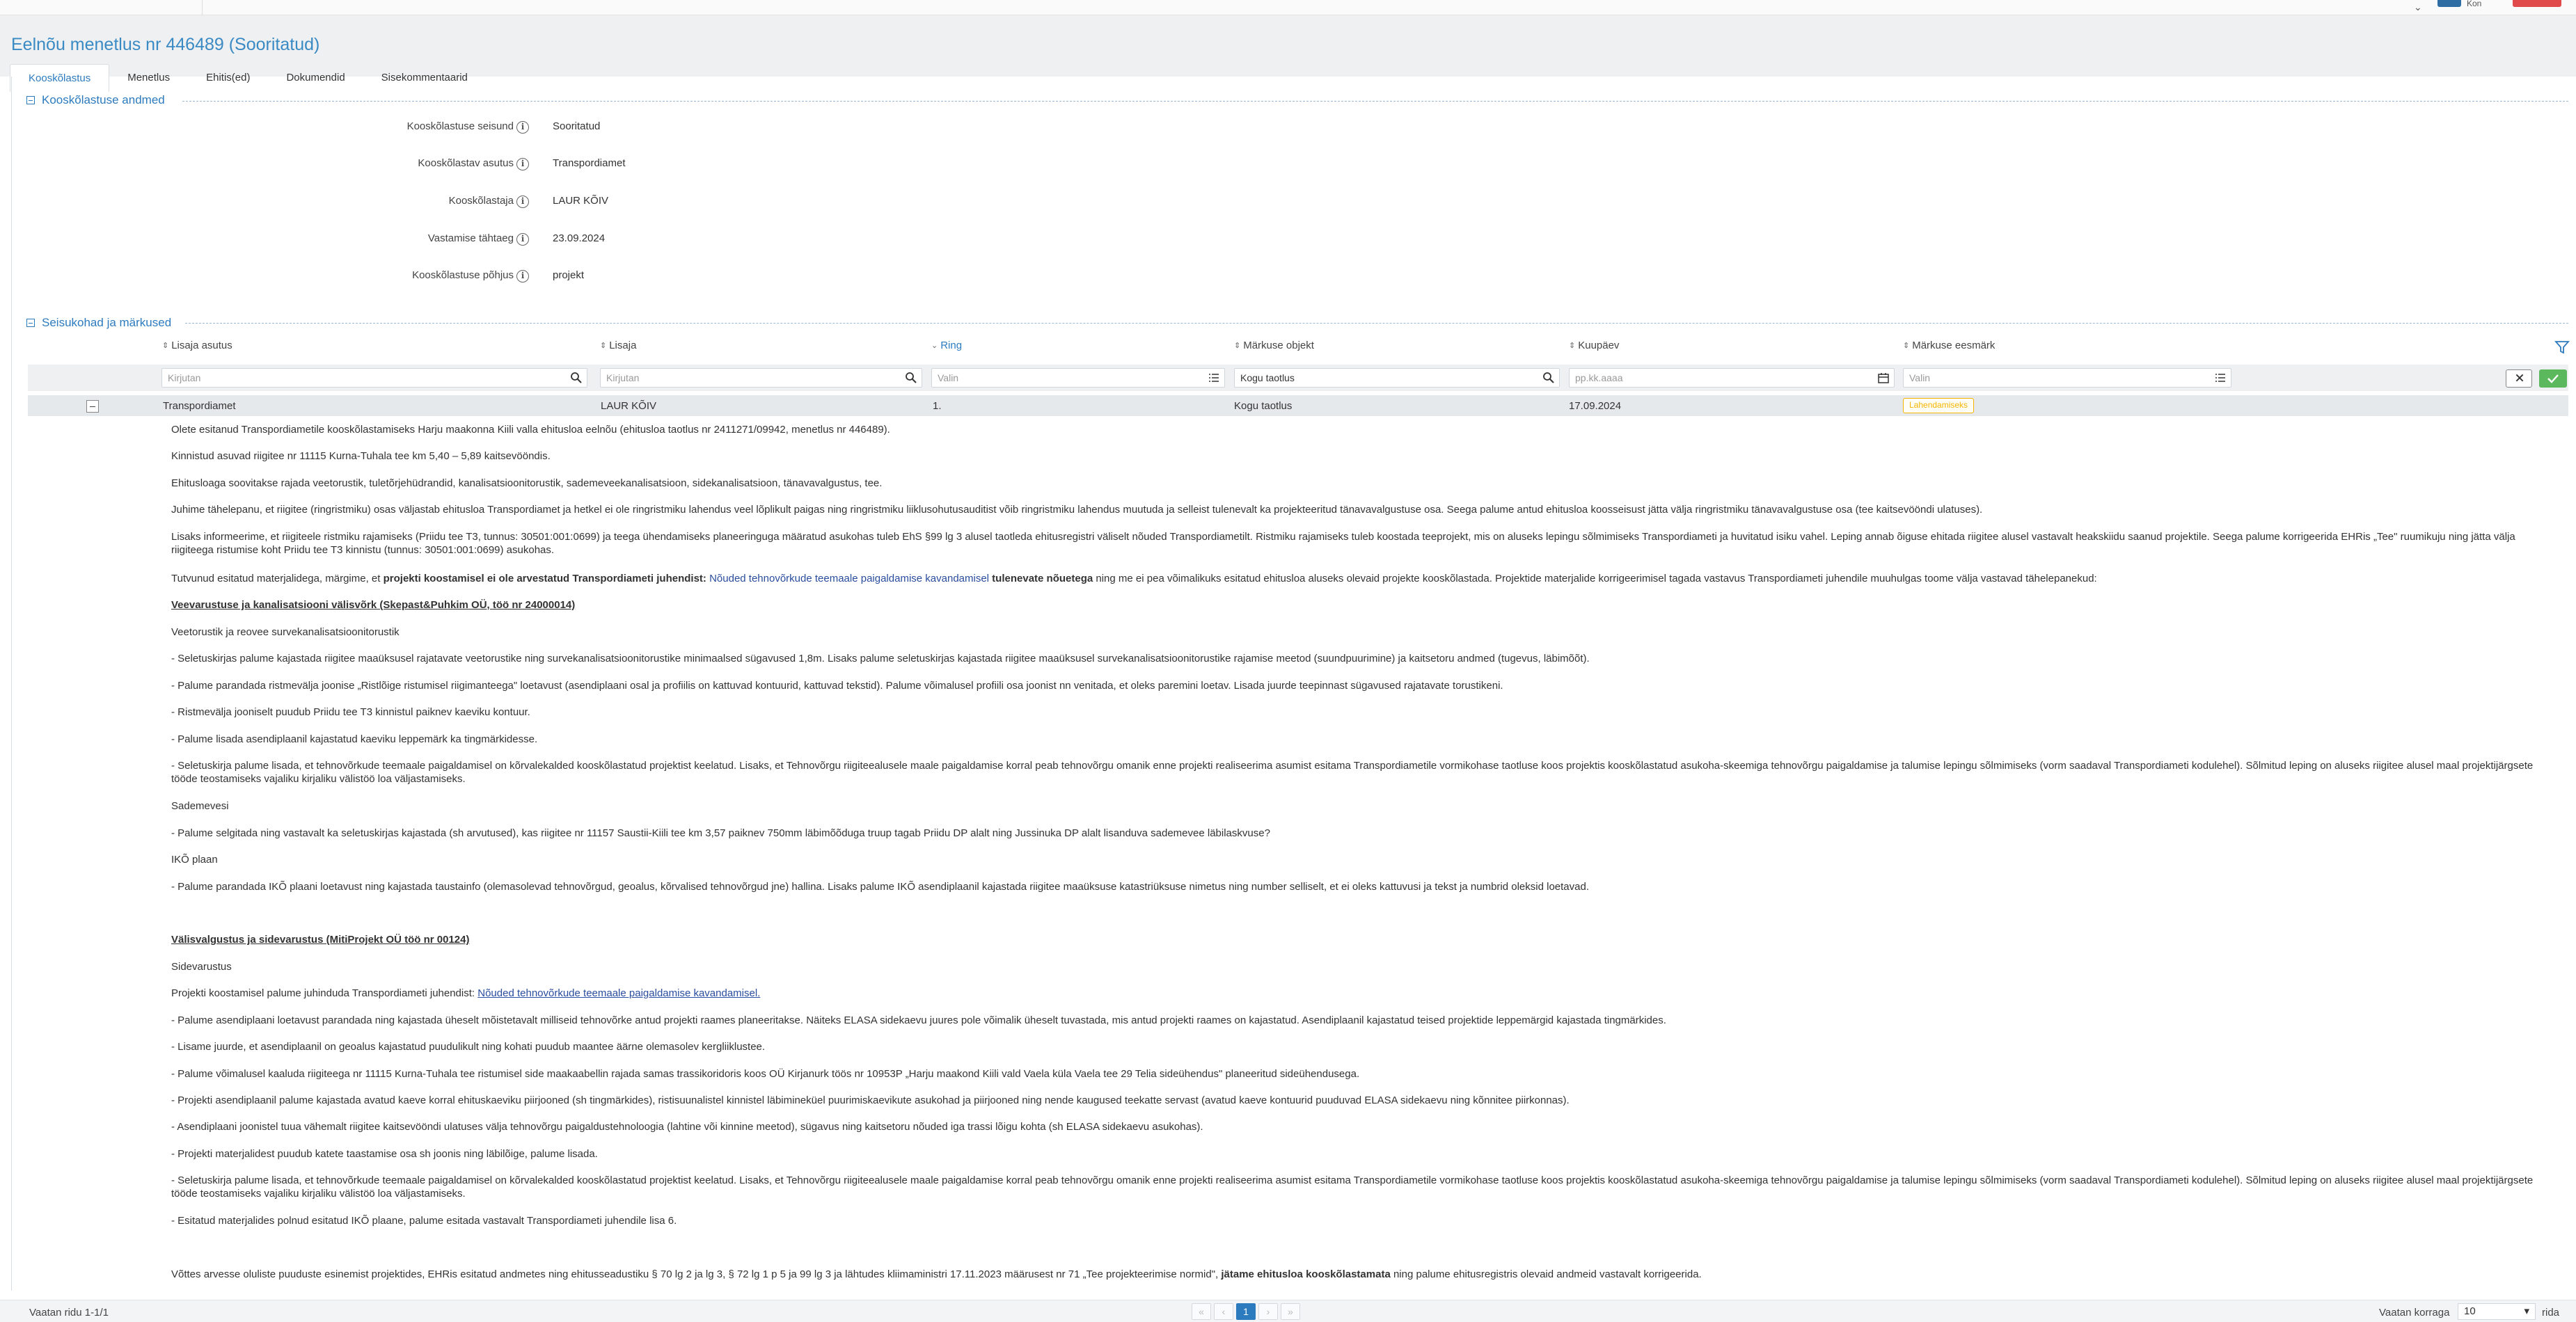 This screenshot has height=1322, width=2576. What do you see at coordinates (2067, 378) in the screenshot?
I see `filter-markuse-eesmark-select: Valin` at bounding box center [2067, 378].